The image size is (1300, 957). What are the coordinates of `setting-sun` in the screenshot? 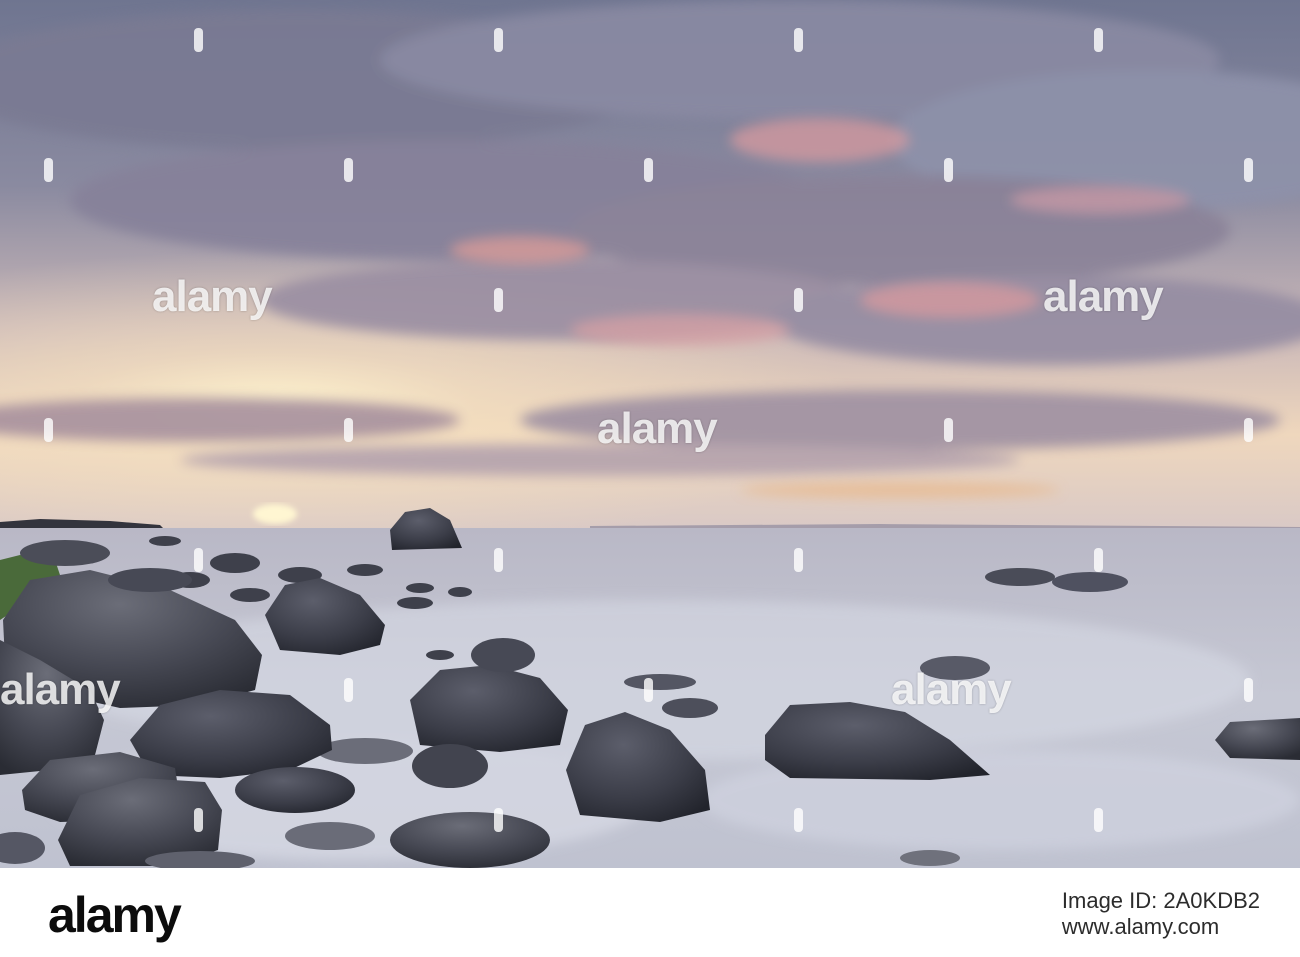 It's located at (275, 514).